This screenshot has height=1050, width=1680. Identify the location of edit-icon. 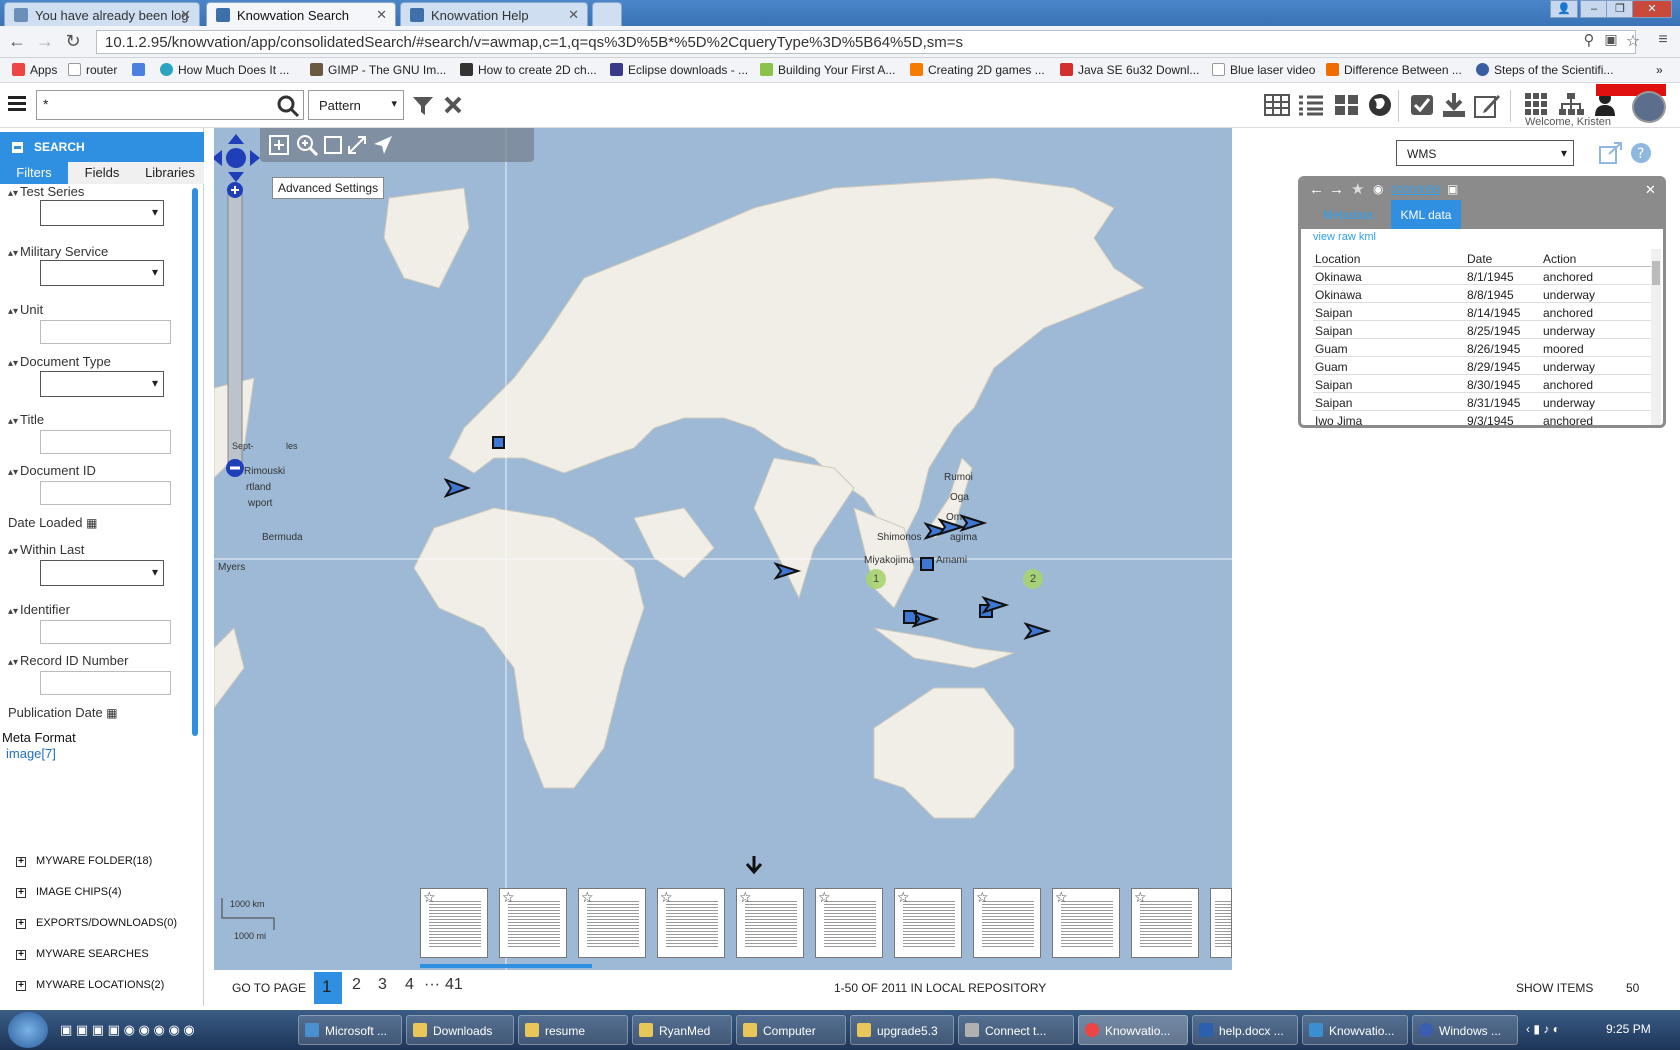
(1487, 105).